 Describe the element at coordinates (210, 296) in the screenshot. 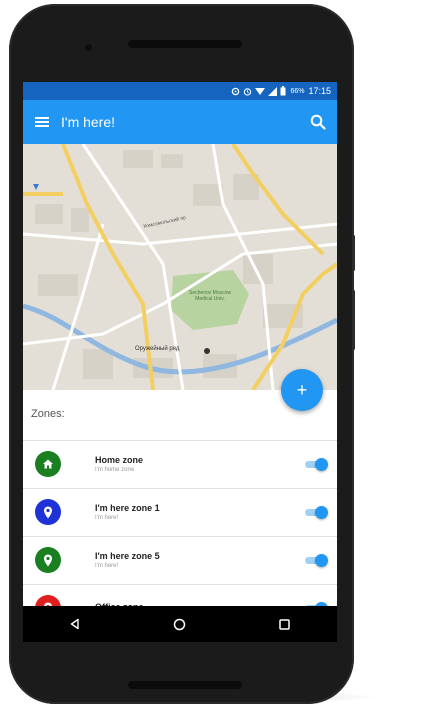

I see `map-park-label: Sechenov Moscow Medical Univ.` at that location.